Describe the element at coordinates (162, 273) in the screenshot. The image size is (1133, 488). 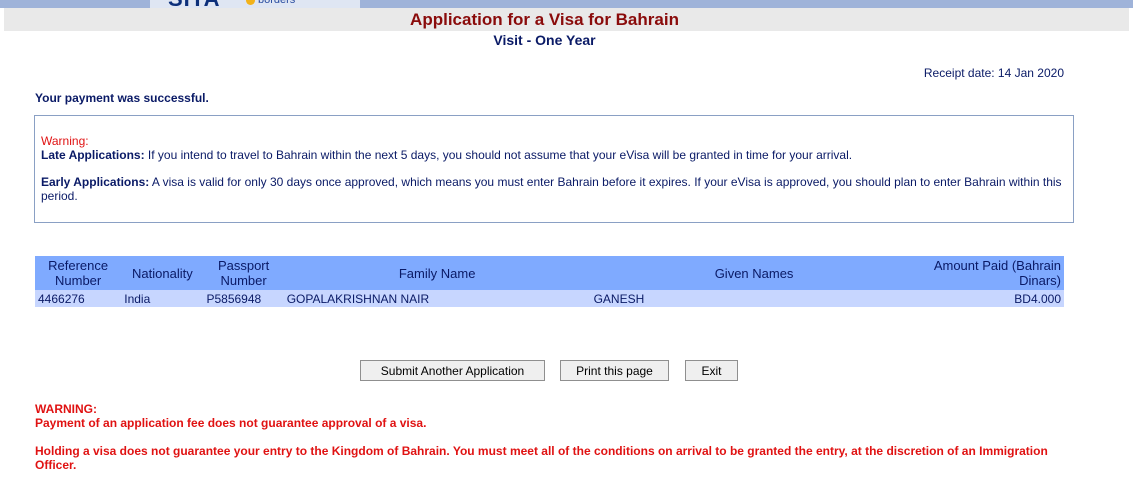
I see `col-nationality: Nationality` at that location.